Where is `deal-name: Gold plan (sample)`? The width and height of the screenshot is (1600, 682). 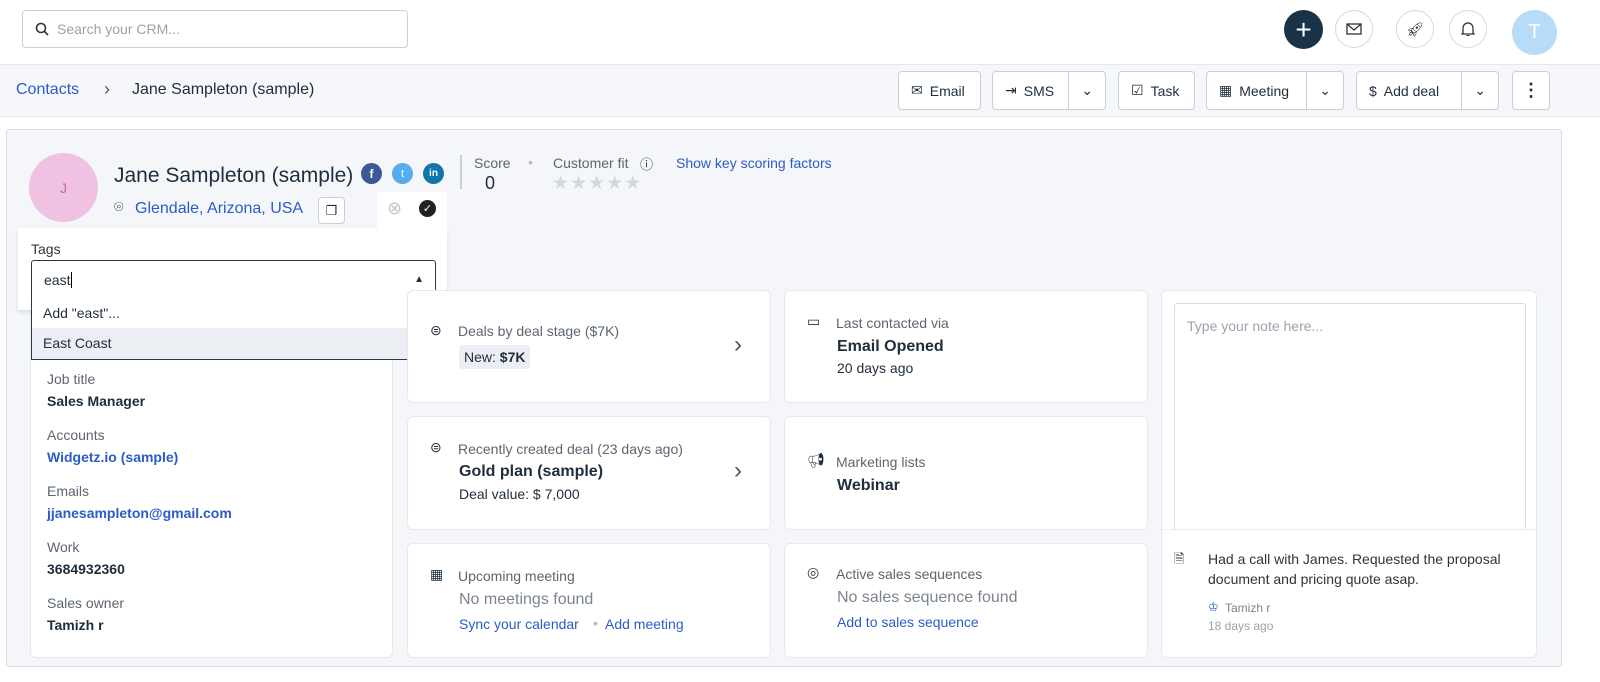 deal-name: Gold plan (sample) is located at coordinates (531, 471).